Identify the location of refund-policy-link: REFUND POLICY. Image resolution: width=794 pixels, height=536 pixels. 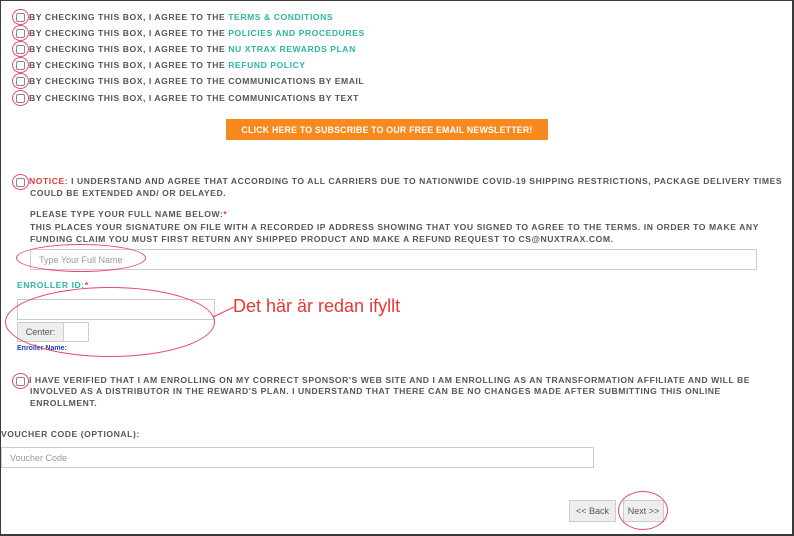
(266, 65).